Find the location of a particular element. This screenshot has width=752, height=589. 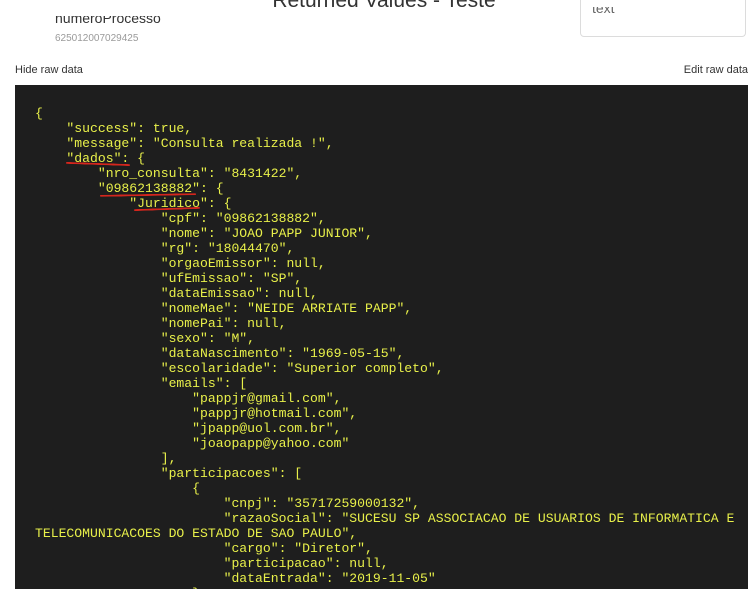

hide-raw-data-link: Hide raw data is located at coordinates (49, 70).